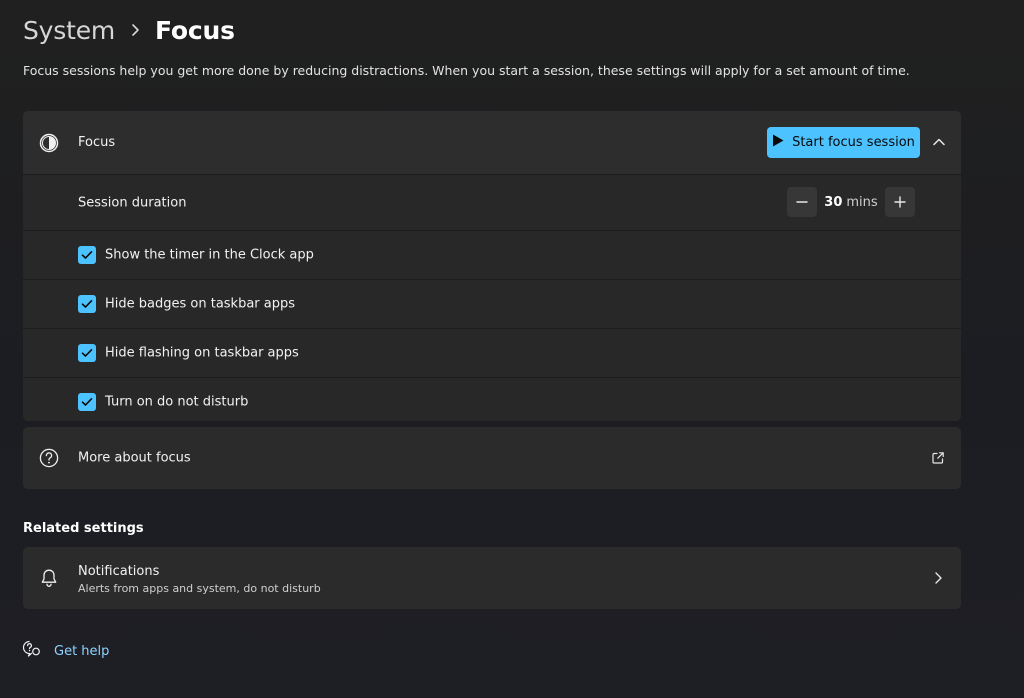 The width and height of the screenshot is (1024, 698). What do you see at coordinates (209, 255) in the screenshot?
I see `option-label: Show the timer in the Clock app` at bounding box center [209, 255].